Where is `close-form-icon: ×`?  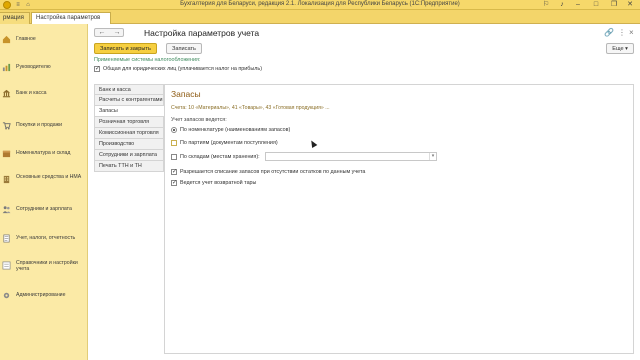
close-form-icon: × is located at coordinates (631, 32).